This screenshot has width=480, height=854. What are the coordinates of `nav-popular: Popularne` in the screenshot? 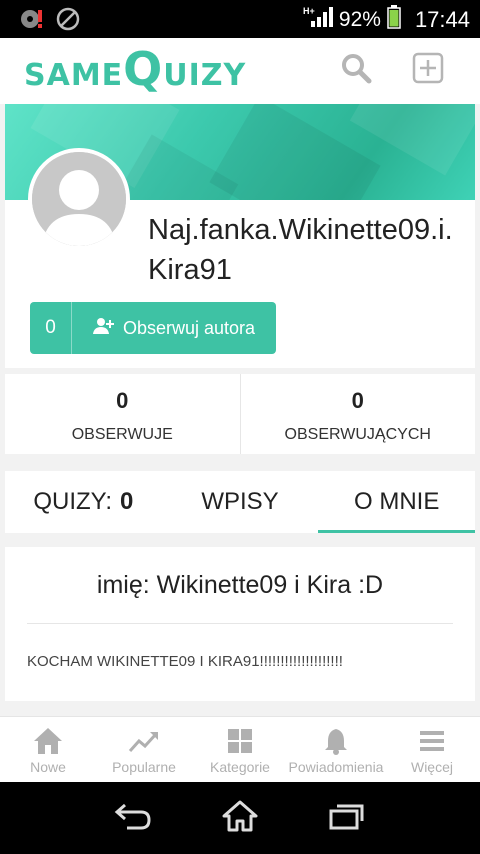 It's located at (144, 749).